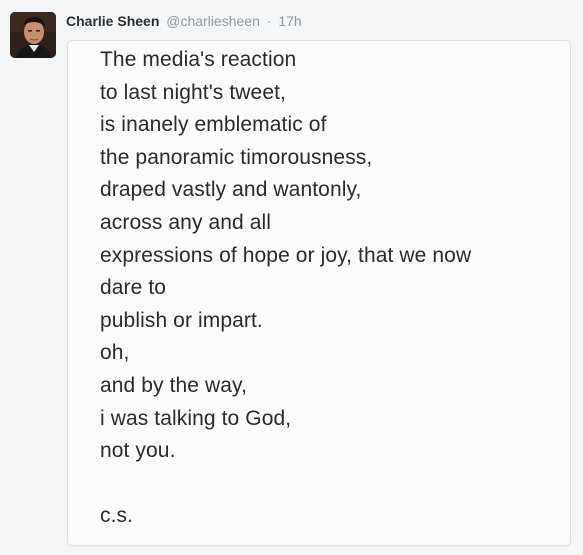  What do you see at coordinates (193, 92) in the screenshot?
I see `note-line: to last night's tweet,` at bounding box center [193, 92].